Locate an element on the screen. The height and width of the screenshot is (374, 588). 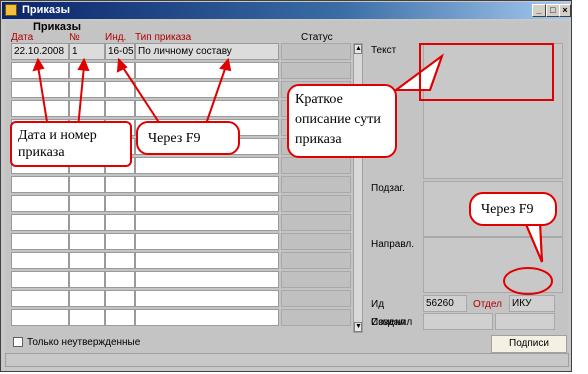
dept-label: Отдел is located at coordinates (487, 304).